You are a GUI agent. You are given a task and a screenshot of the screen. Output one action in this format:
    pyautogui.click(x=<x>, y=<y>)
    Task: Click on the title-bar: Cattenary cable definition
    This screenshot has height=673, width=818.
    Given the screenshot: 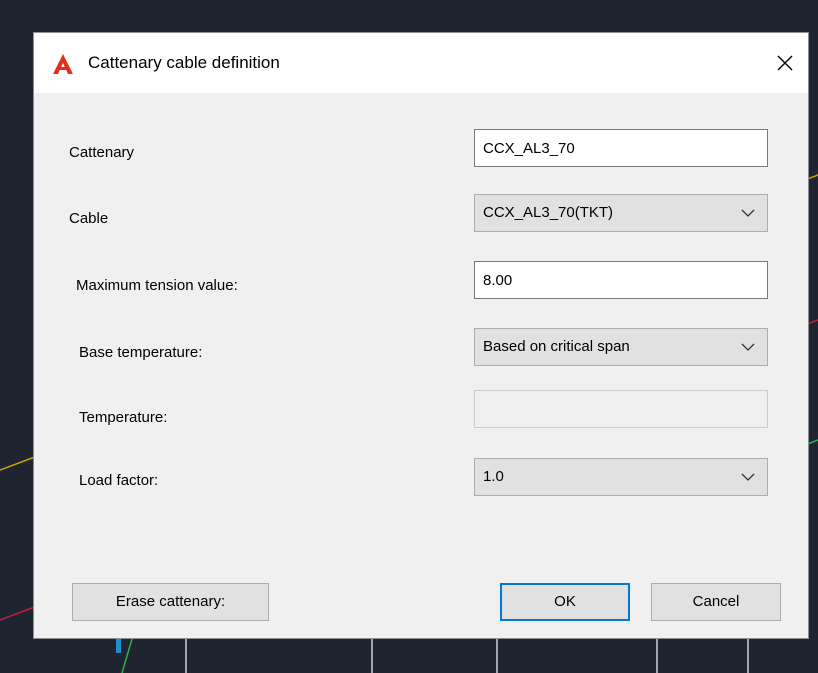 What is the action you would take?
    pyautogui.click(x=421, y=63)
    